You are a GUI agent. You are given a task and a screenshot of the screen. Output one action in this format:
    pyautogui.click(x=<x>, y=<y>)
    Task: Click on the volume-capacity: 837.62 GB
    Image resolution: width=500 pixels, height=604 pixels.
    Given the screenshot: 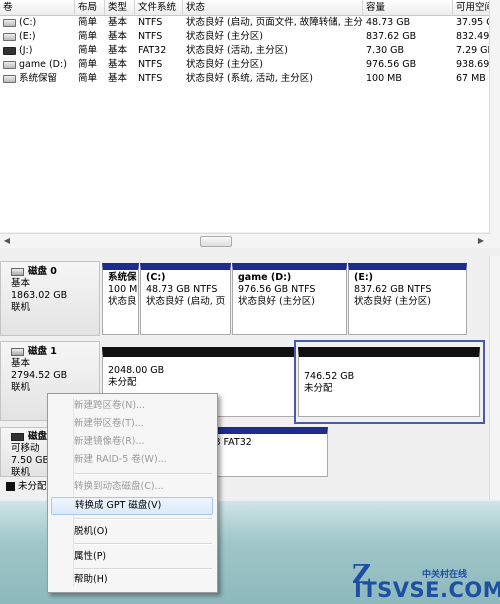 What is the action you would take?
    pyautogui.click(x=391, y=36)
    